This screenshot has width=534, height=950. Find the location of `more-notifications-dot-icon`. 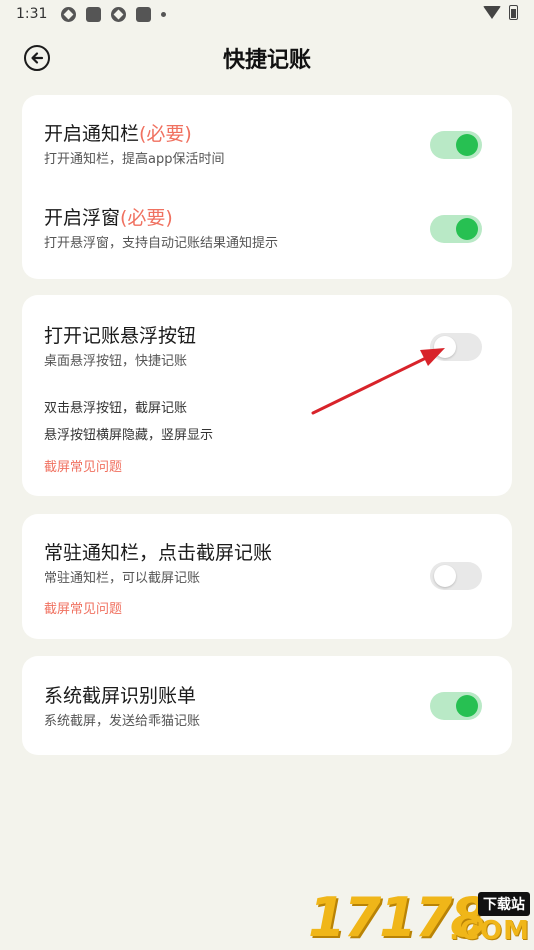

more-notifications-dot-icon is located at coordinates (164, 14).